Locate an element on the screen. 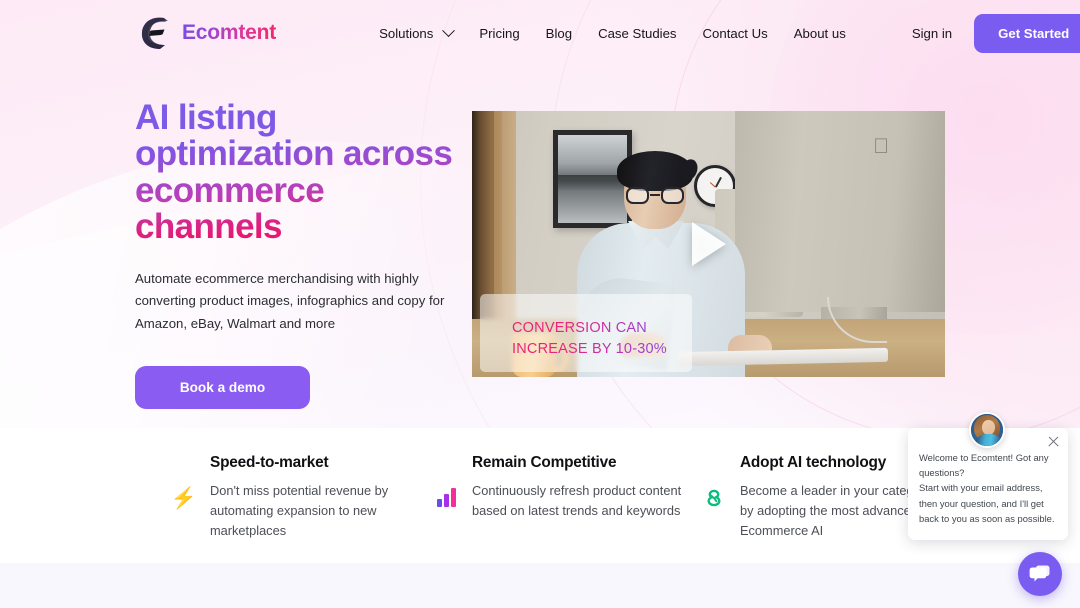 The width and height of the screenshot is (1080, 608). get-started-button: Get Started is located at coordinates (1027, 33).